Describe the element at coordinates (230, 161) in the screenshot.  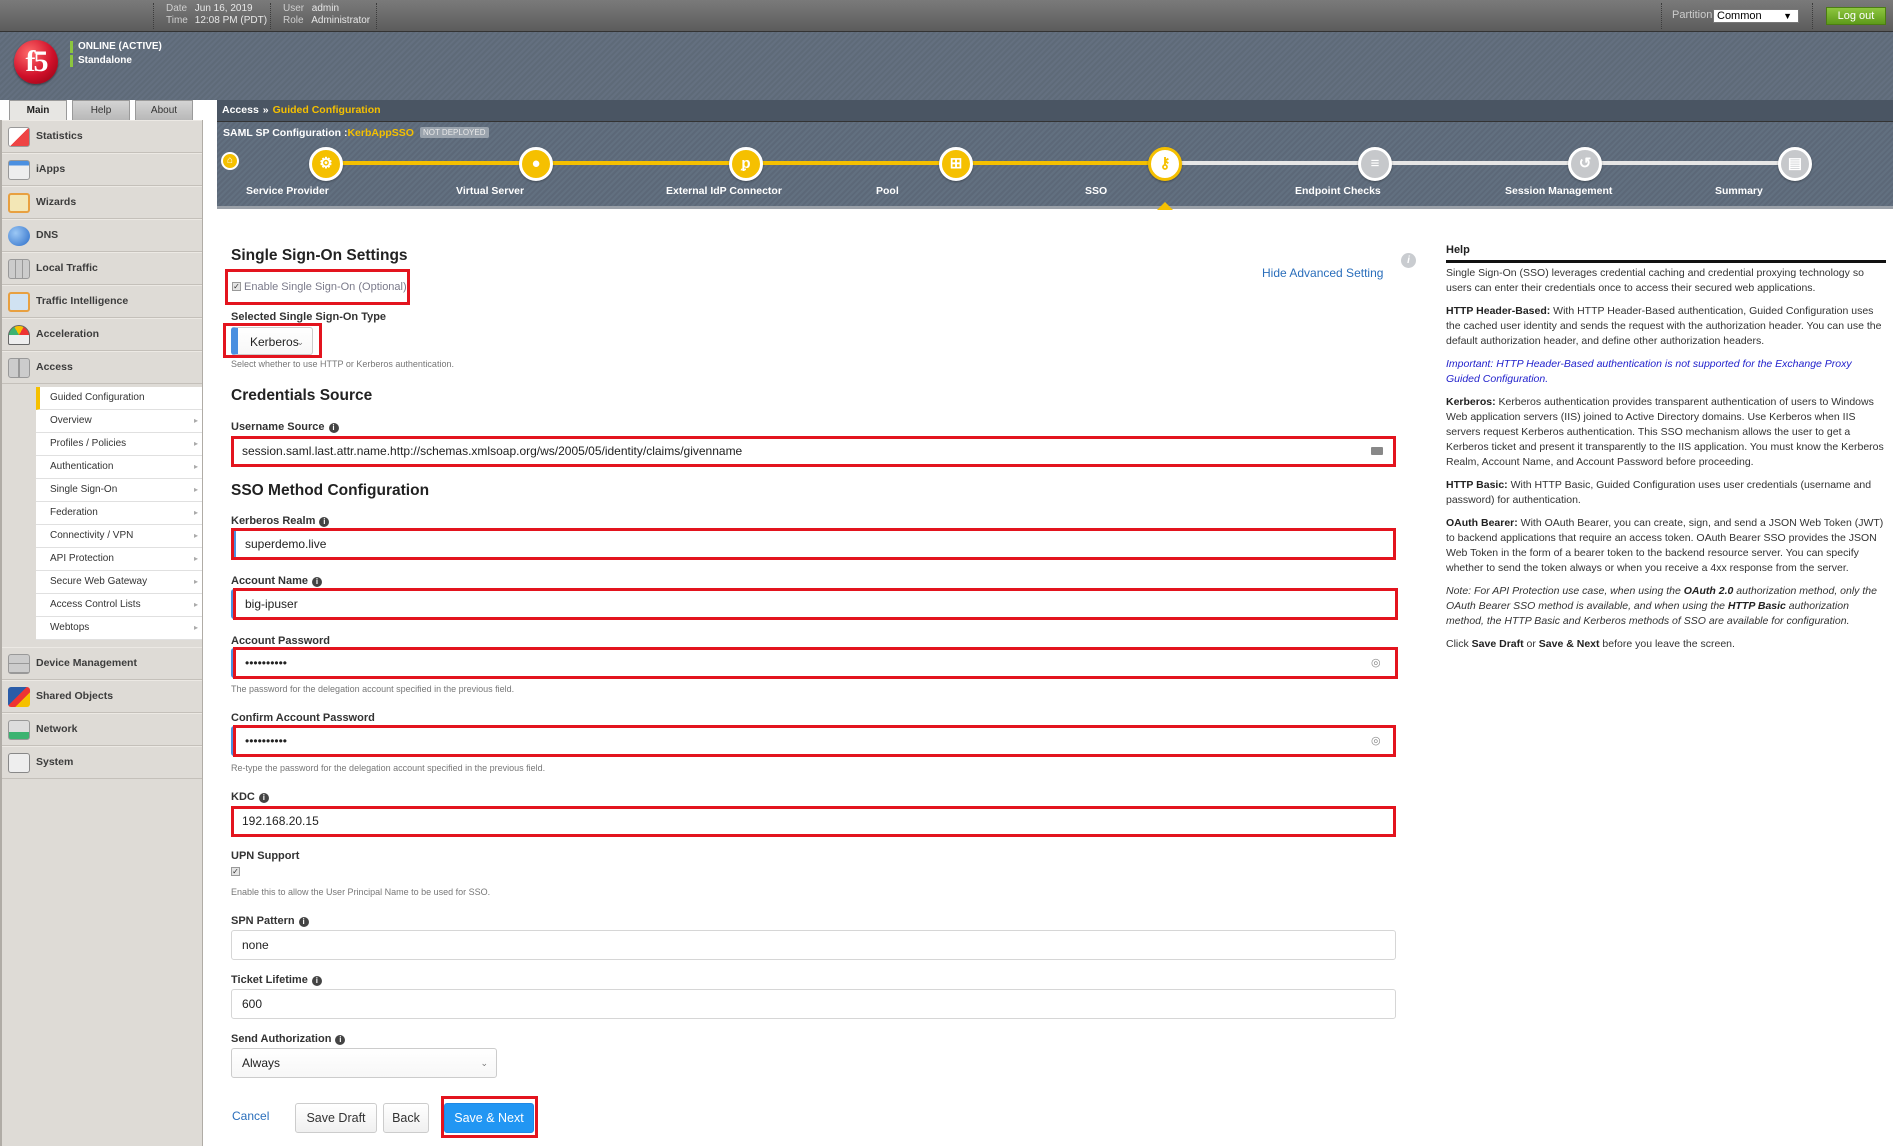
I see `home-icon: ⌂` at that location.